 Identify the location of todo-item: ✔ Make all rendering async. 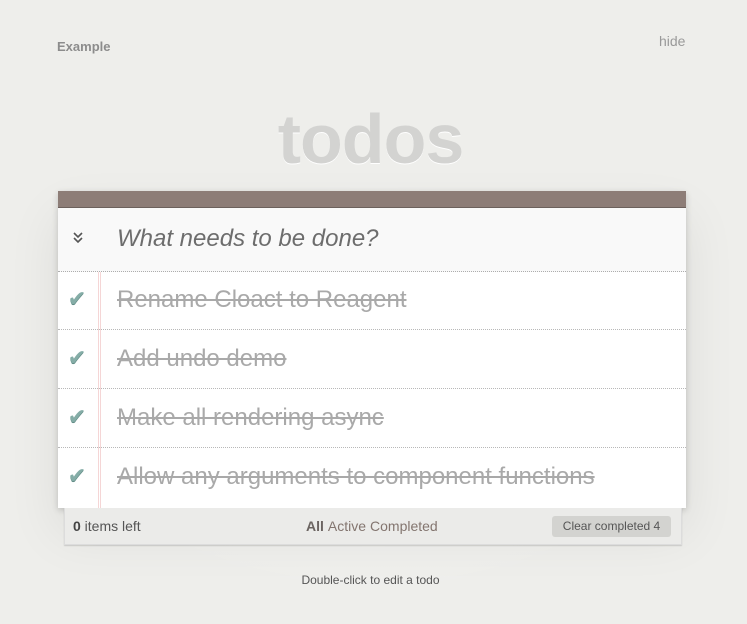
(372, 418).